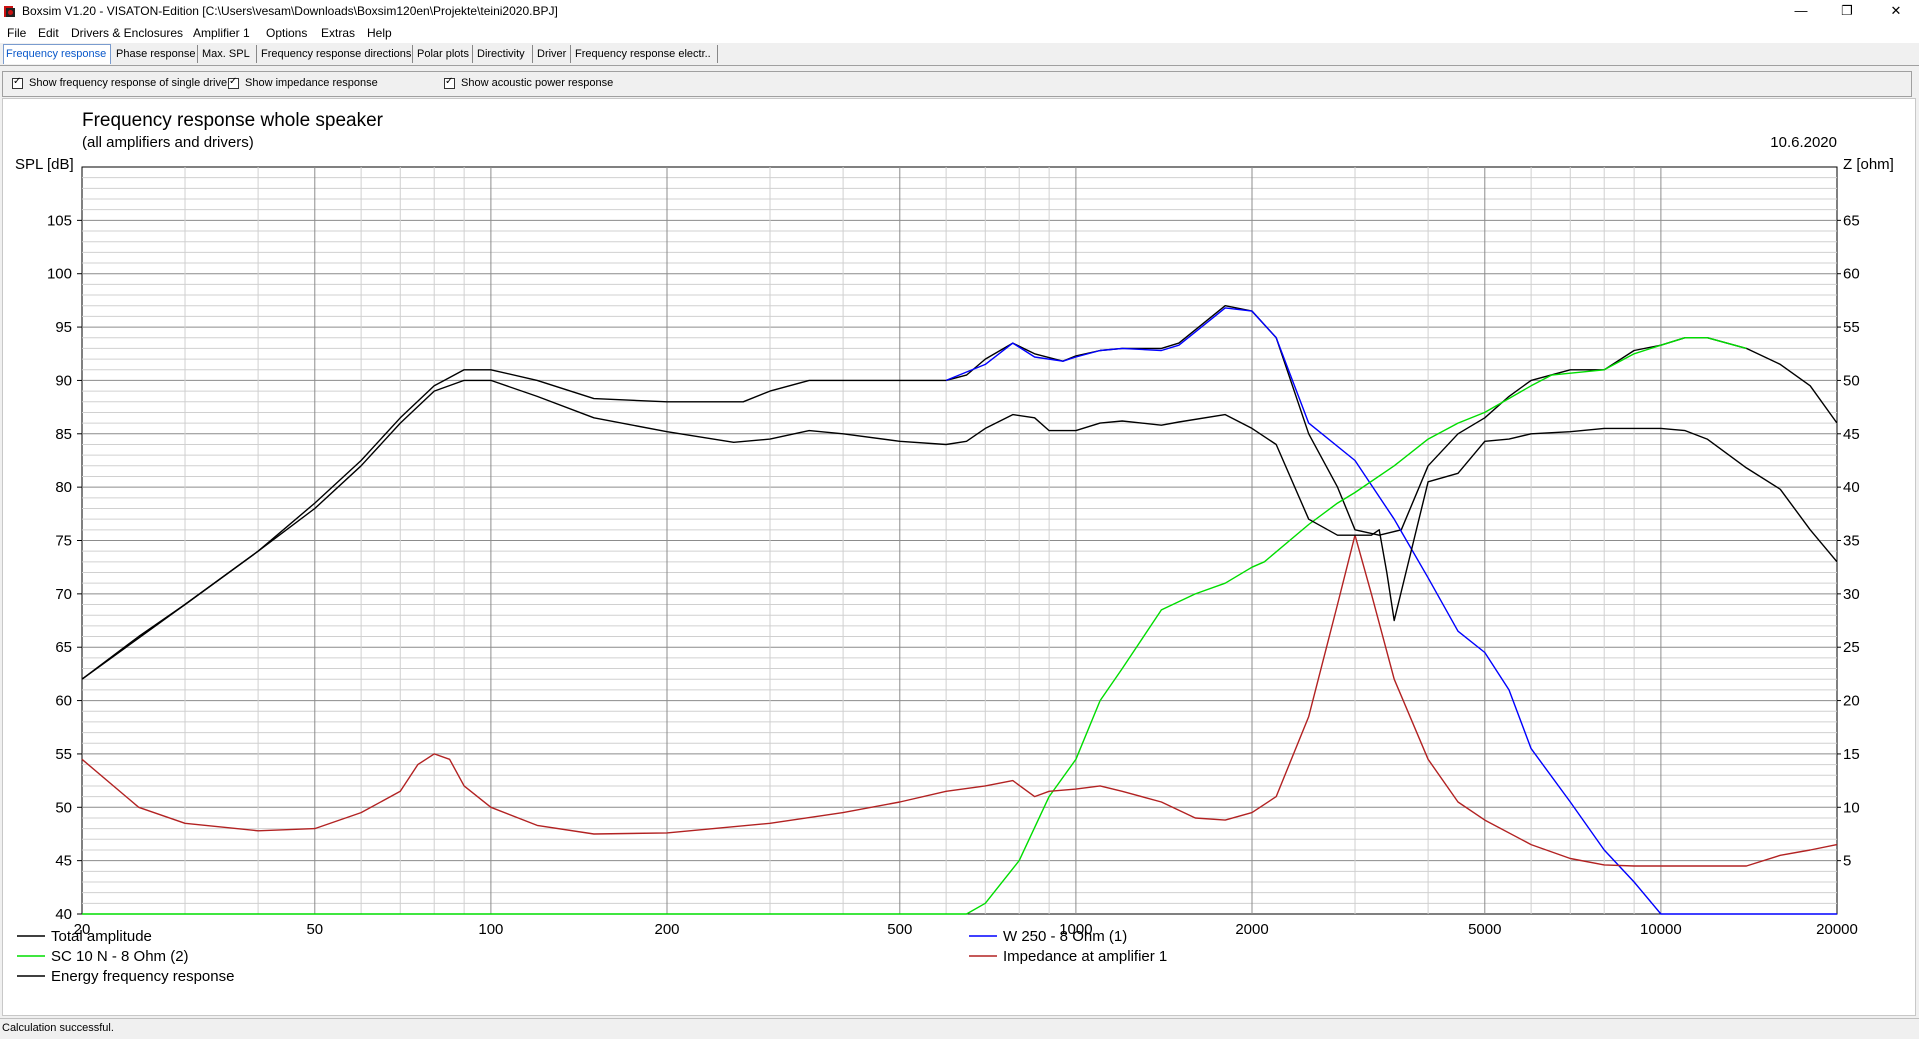  What do you see at coordinates (63, 861) in the screenshot?
I see `y-tick-label: 45` at bounding box center [63, 861].